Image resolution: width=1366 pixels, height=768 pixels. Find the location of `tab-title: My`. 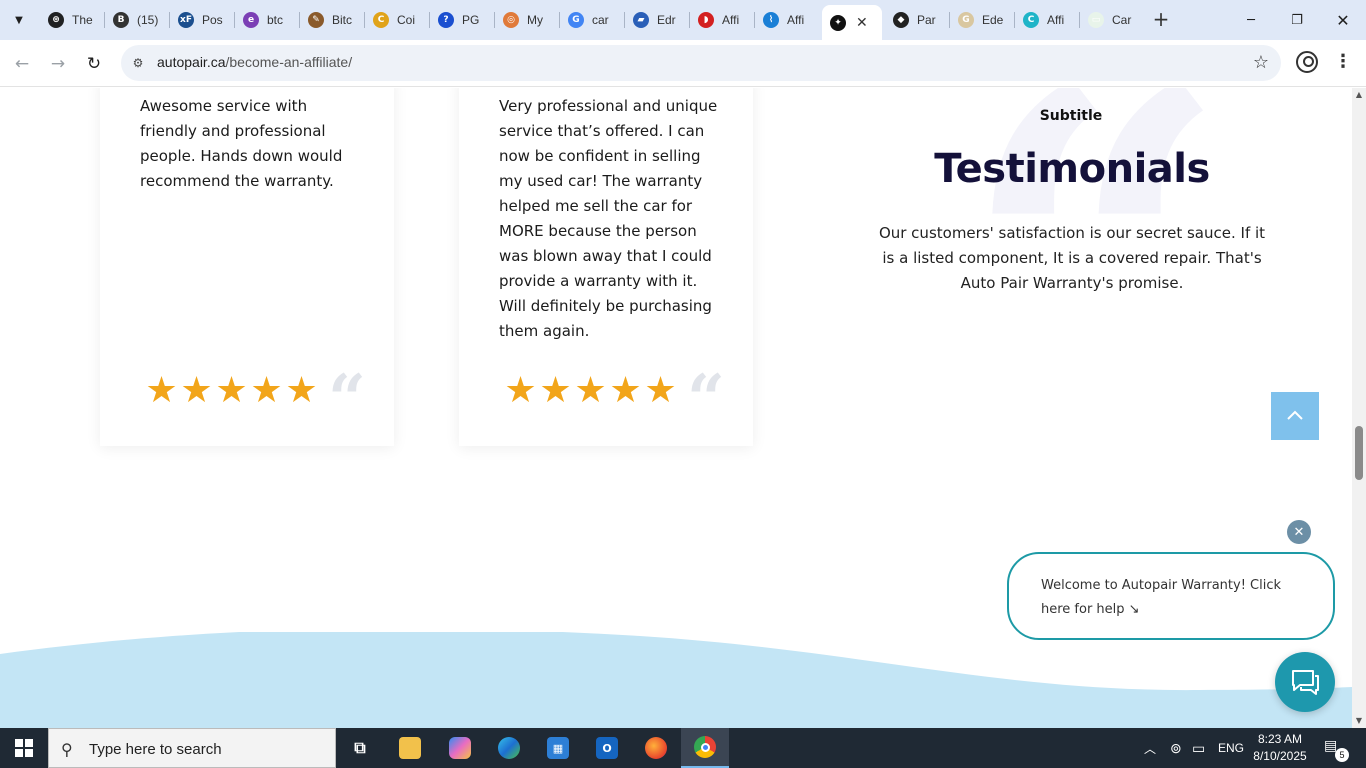

tab-title: My is located at coordinates (535, 20).